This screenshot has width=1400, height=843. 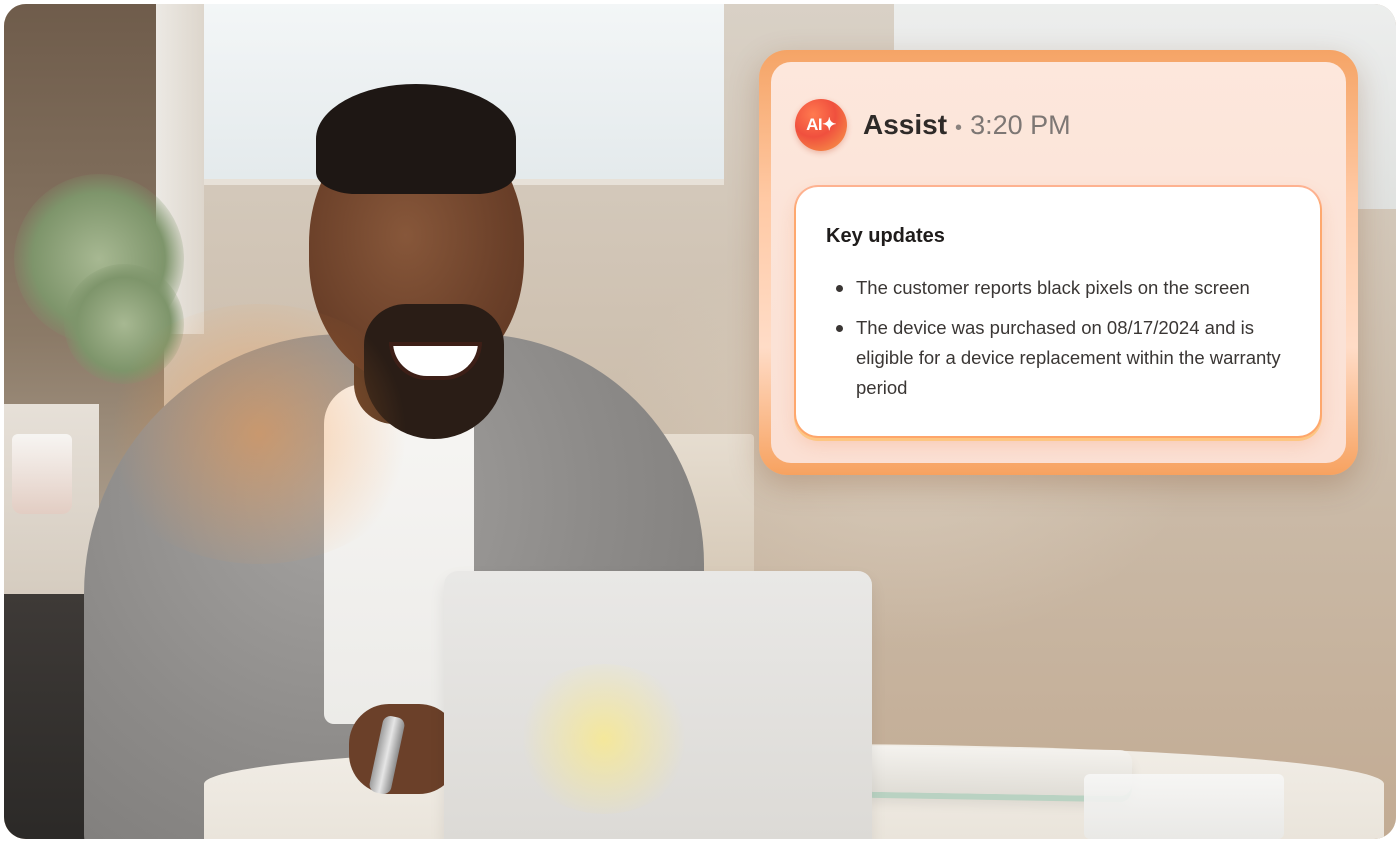 What do you see at coordinates (905, 124) in the screenshot?
I see `assist-title: Assist` at bounding box center [905, 124].